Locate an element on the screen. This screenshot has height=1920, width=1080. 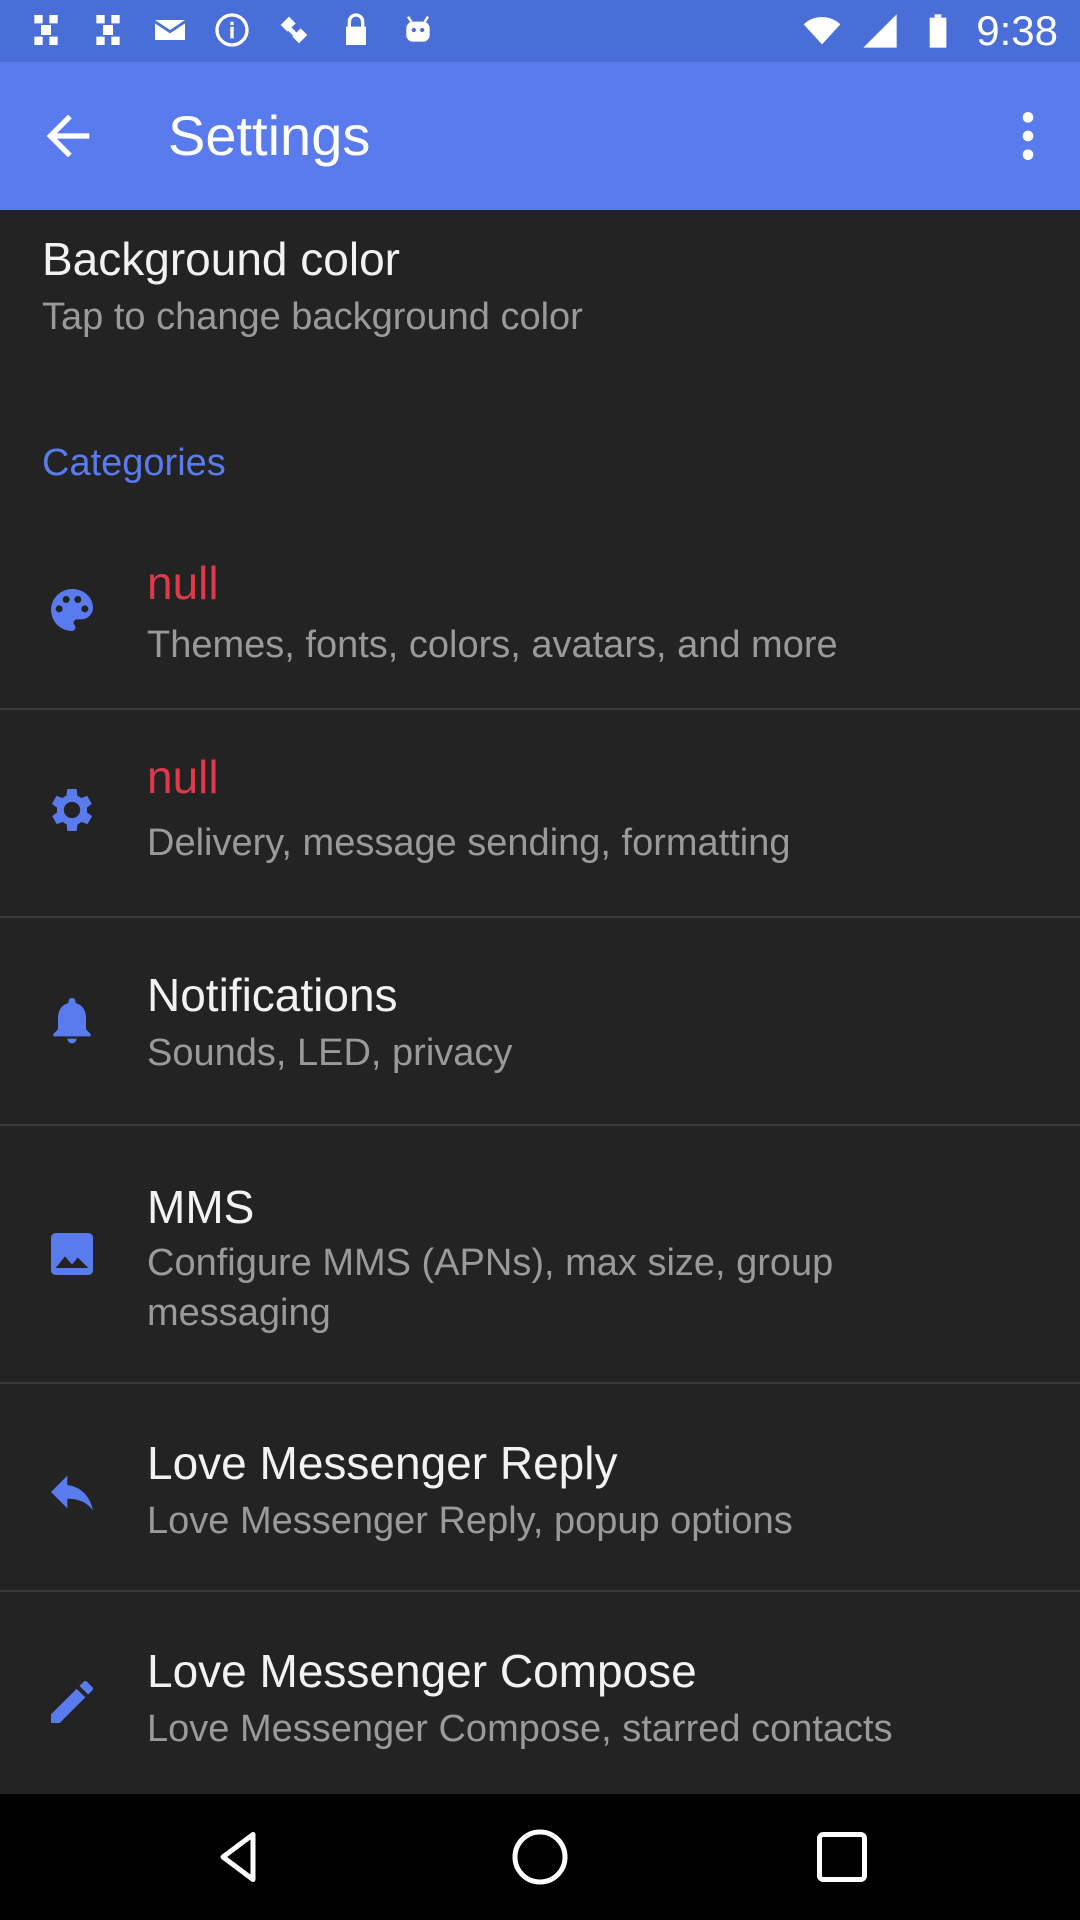
settings-item-subtitle: Delivery, message sending, formatting is located at coordinates (469, 843).